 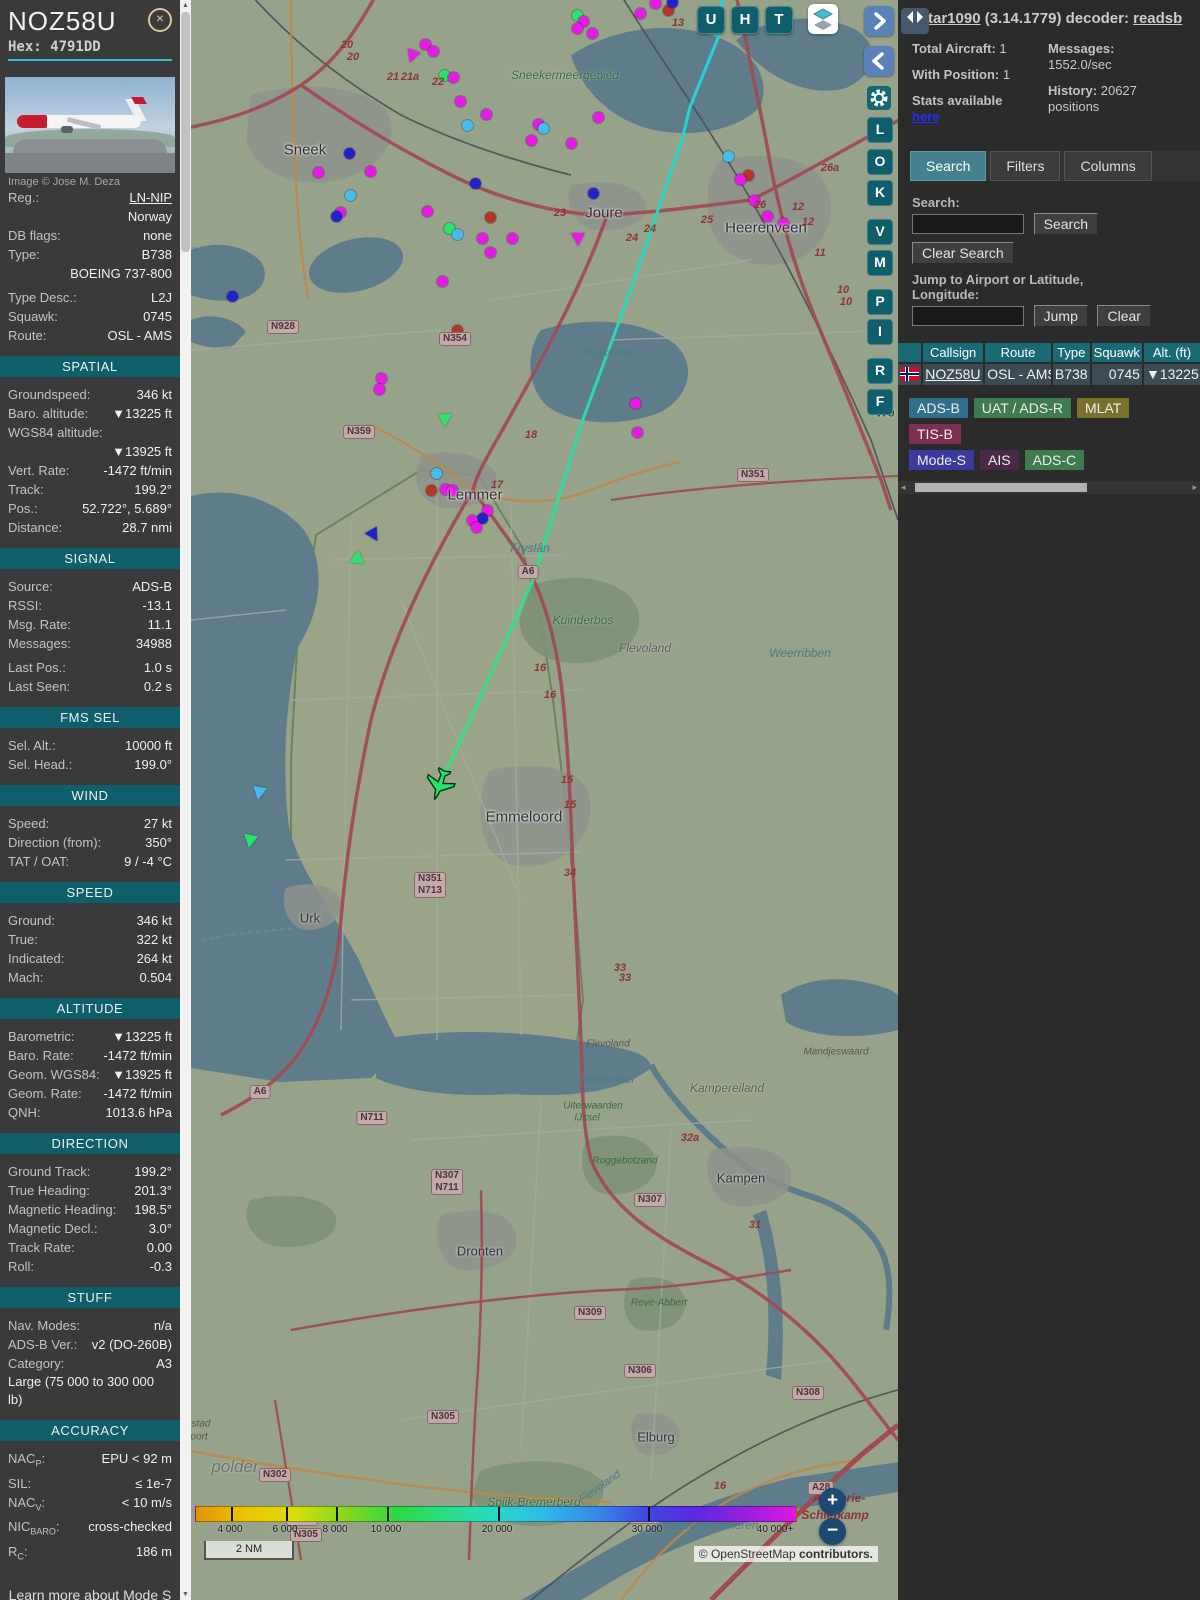 I want to click on clear-search-button: Clear Search, so click(x=963, y=253).